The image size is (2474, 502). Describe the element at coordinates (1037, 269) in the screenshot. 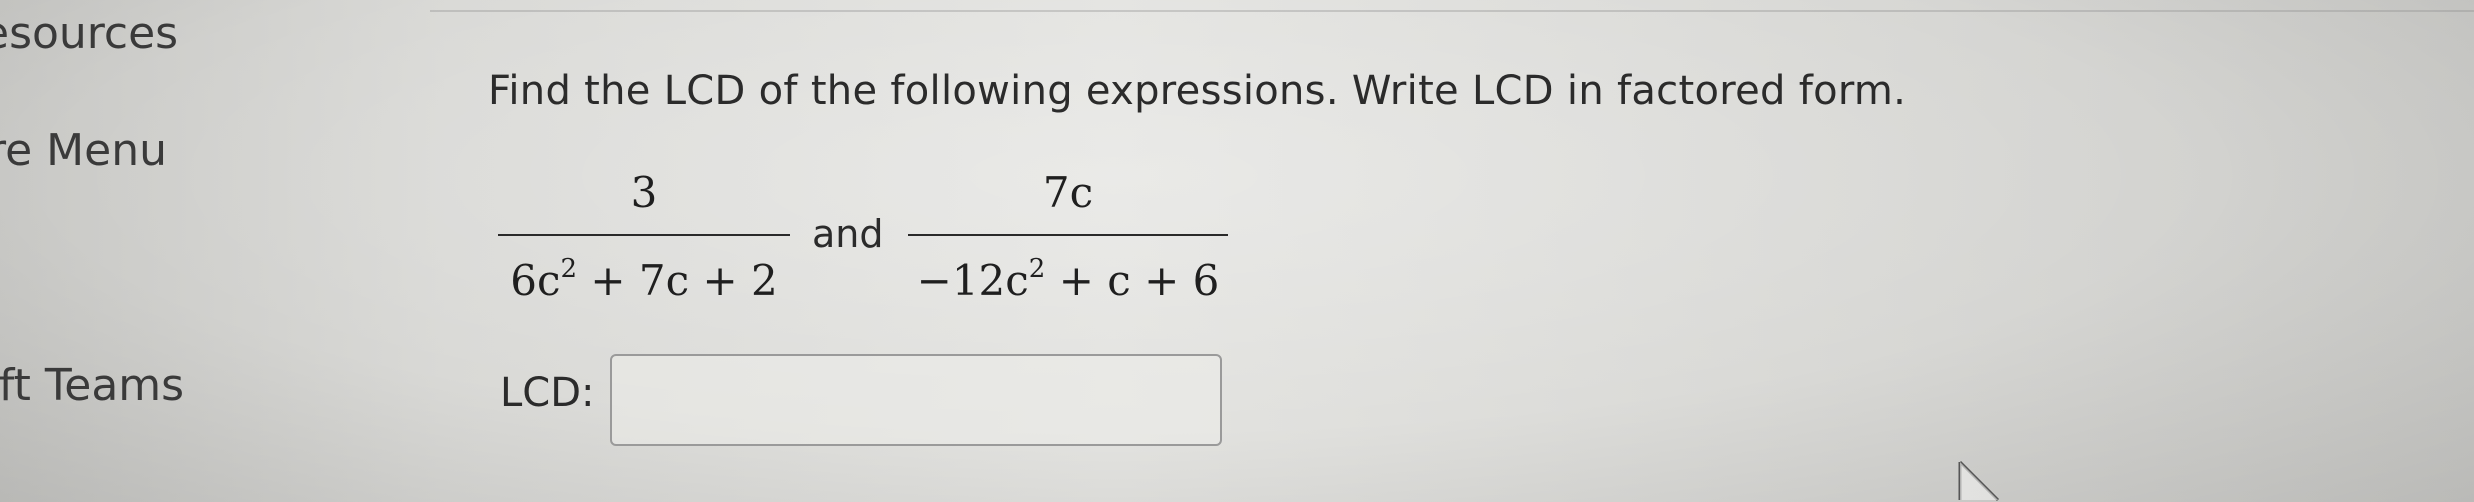

I see `fraction-2-den-exponent: 2` at that location.